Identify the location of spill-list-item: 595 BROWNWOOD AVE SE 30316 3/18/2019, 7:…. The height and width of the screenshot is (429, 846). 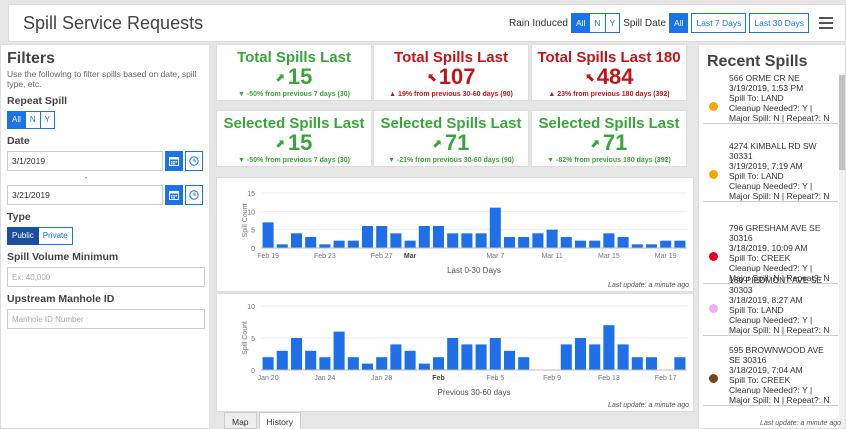
(770, 375).